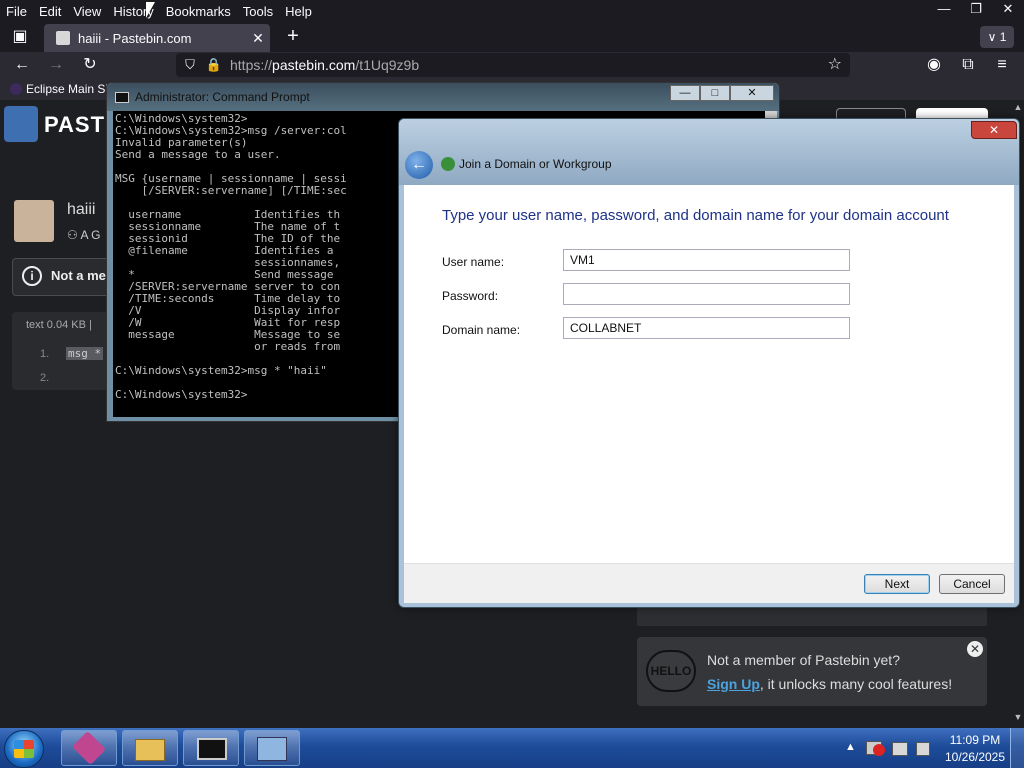  Describe the element at coordinates (733, 684) in the screenshot. I see `signup-link: Sign Up` at that location.